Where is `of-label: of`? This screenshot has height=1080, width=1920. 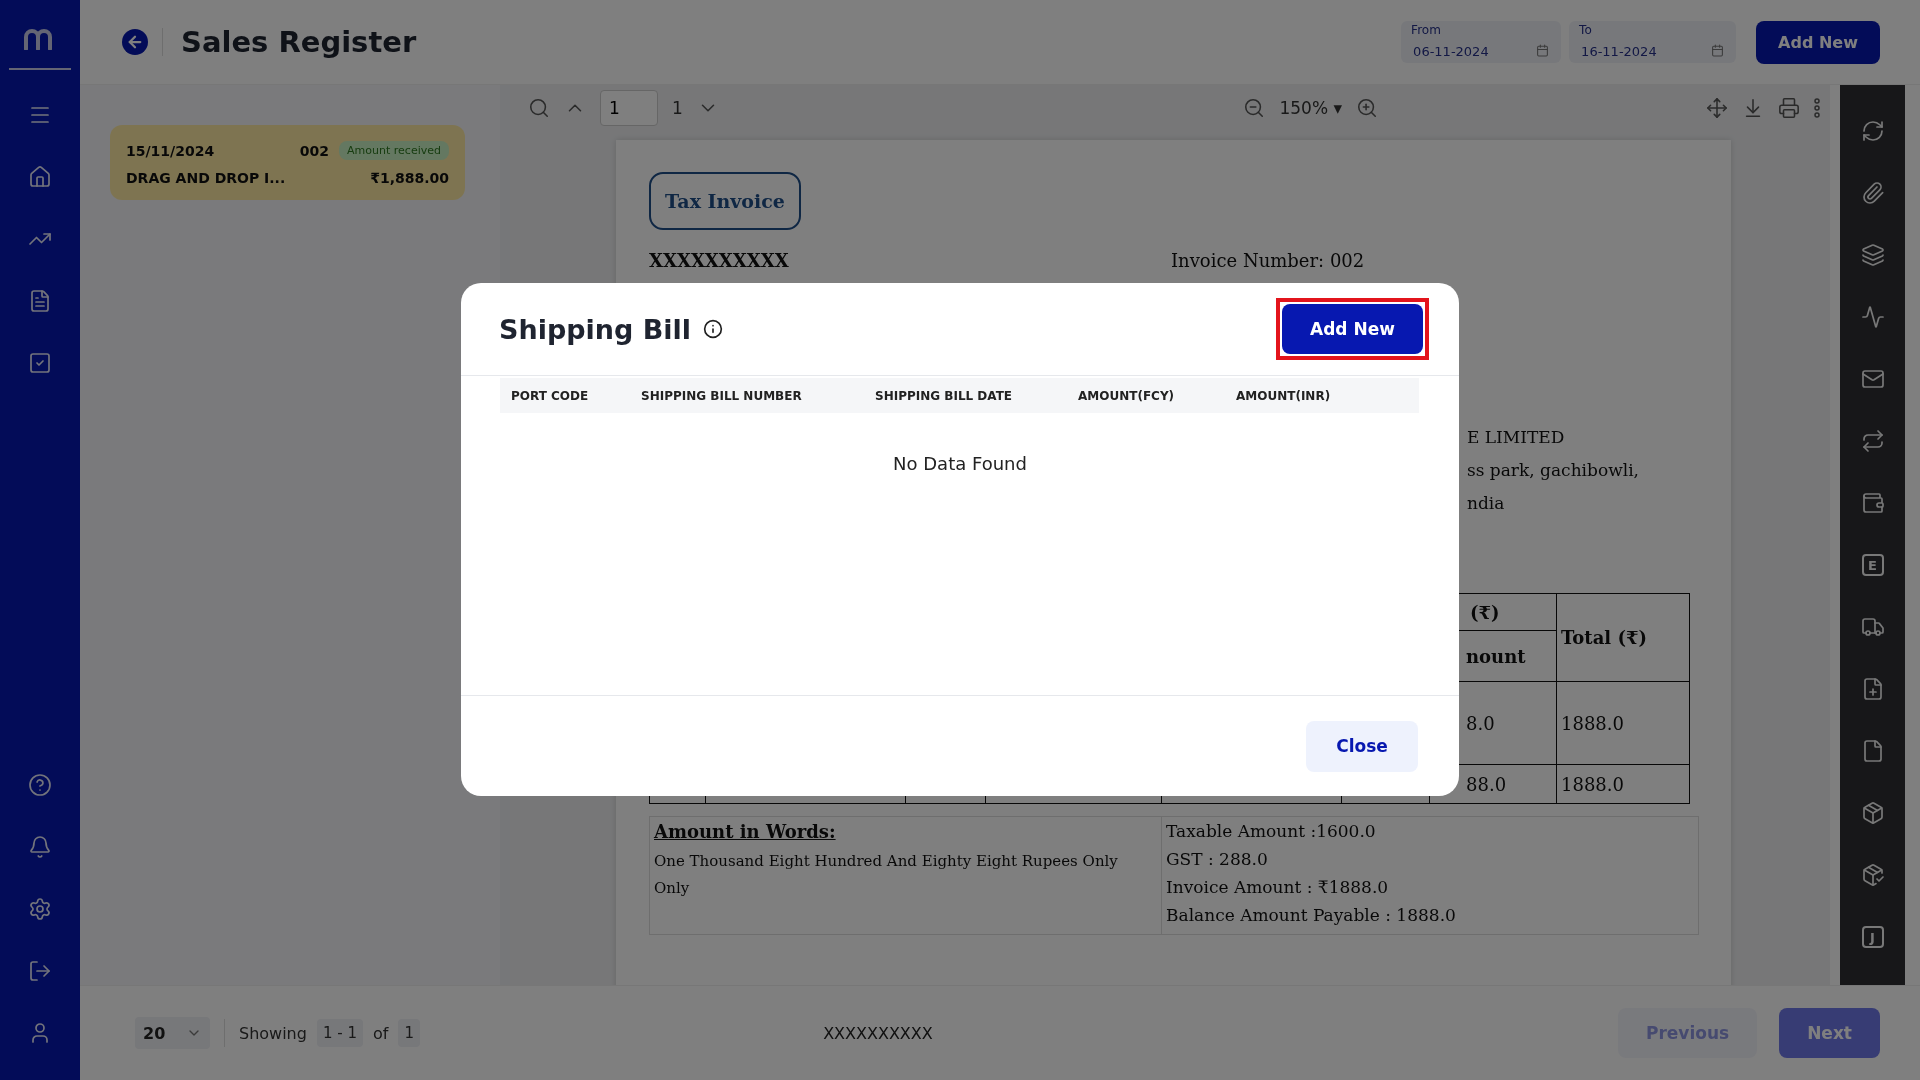
of-label: of is located at coordinates (380, 1033).